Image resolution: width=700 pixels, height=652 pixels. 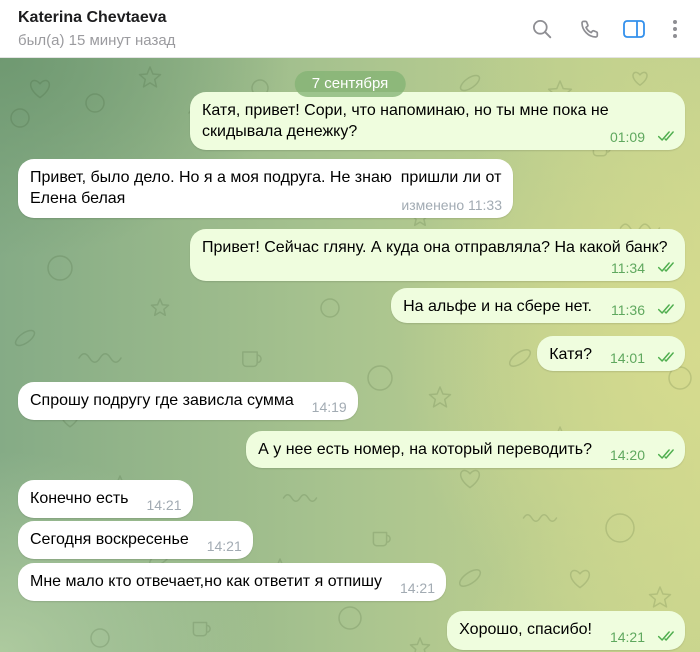 What do you see at coordinates (350, 84) in the screenshot?
I see `date-separator: 7 сентября` at bounding box center [350, 84].